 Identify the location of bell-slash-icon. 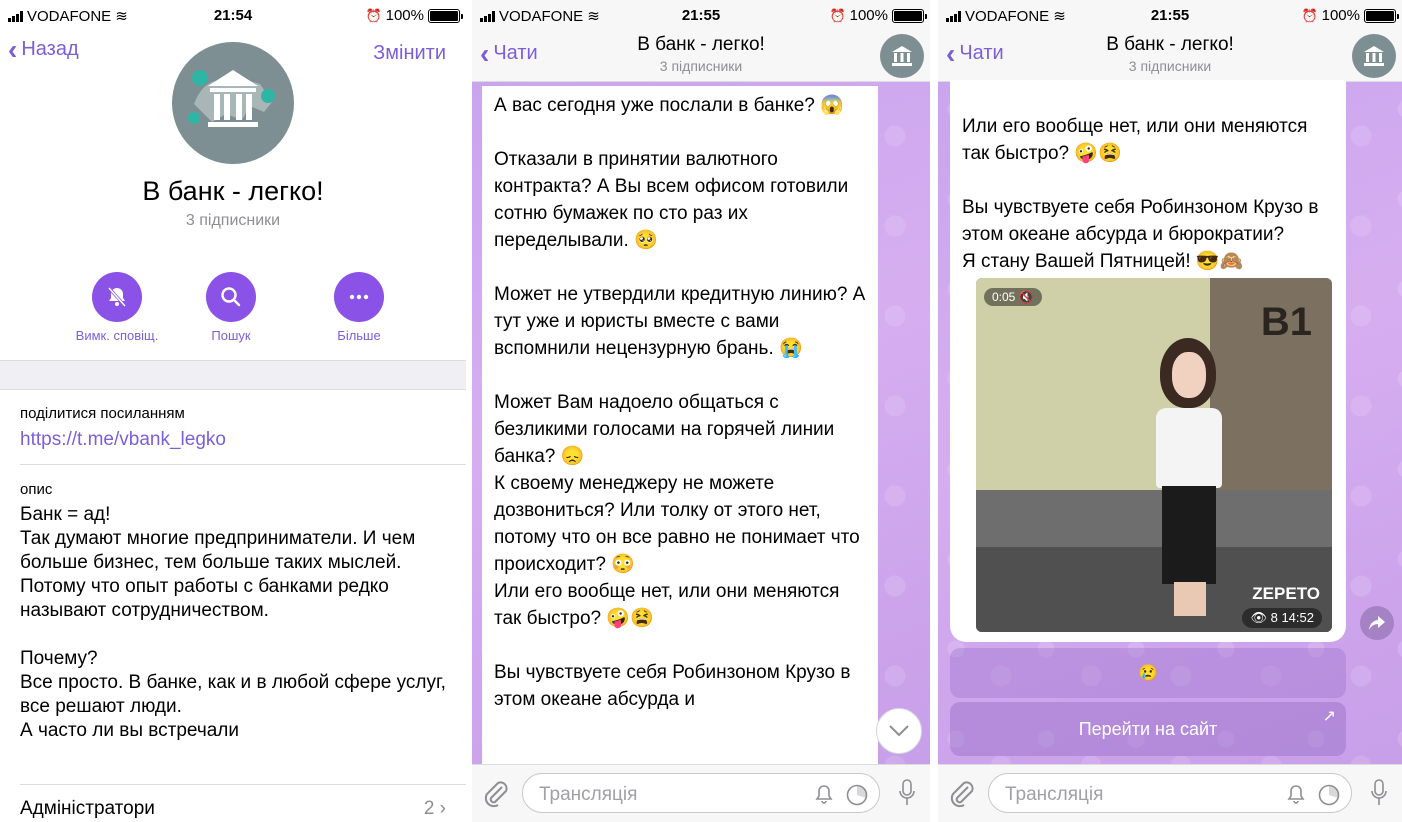
(117, 297).